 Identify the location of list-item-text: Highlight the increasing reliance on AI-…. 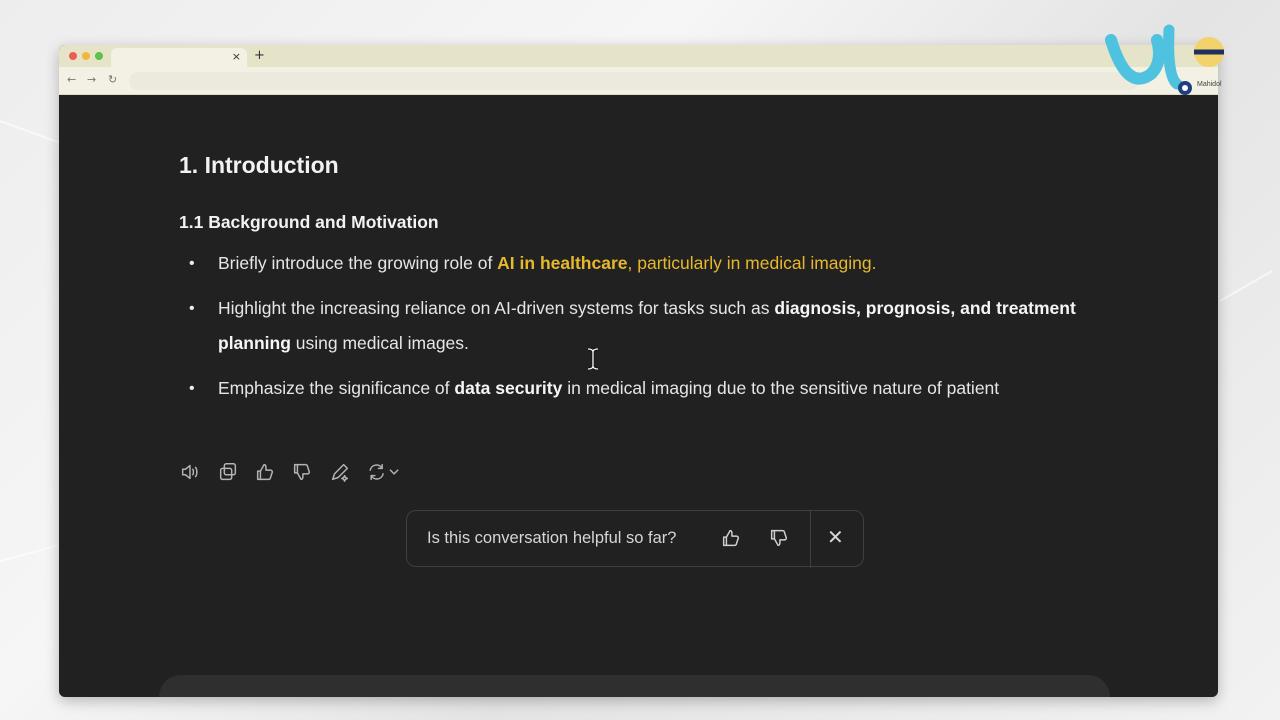
(658, 326).